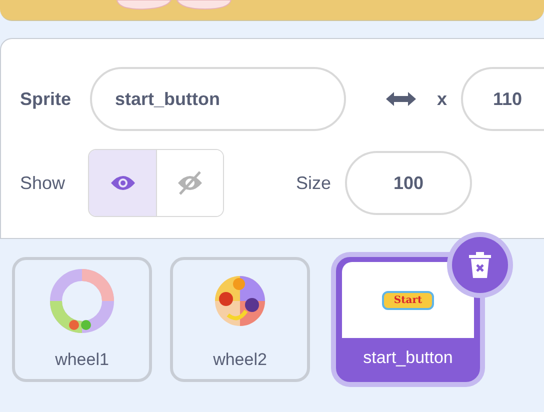  I want to click on hide-button, so click(190, 183).